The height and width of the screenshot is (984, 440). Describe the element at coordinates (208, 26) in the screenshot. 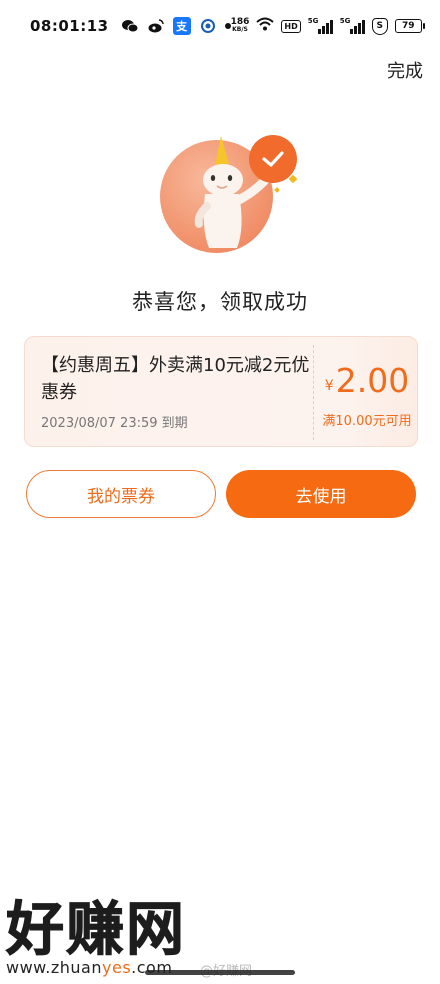

I see `app-icon` at that location.